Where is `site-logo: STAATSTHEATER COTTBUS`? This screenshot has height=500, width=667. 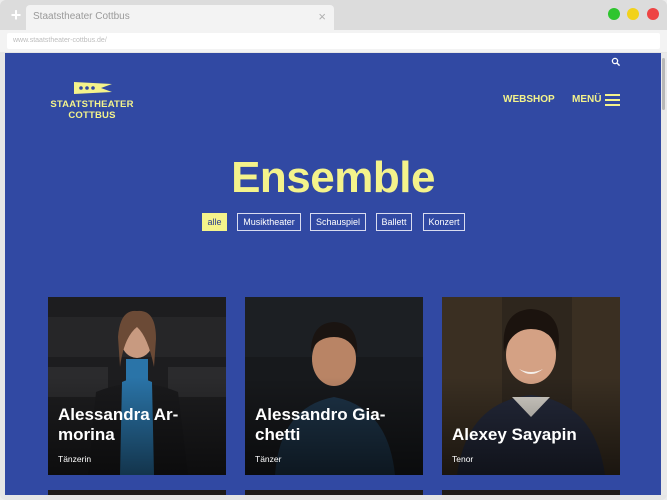 site-logo: STAATSTHEATER COTTBUS is located at coordinates (92, 102).